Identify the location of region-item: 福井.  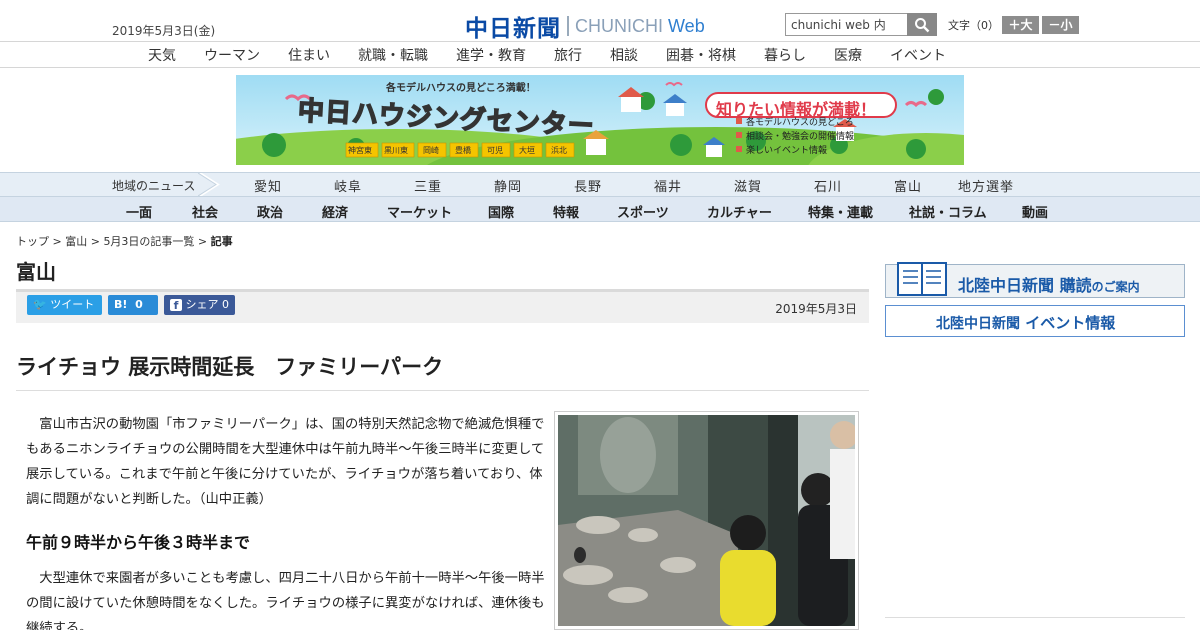
(668, 185).